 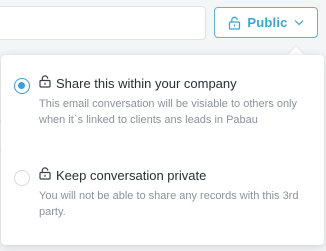 I want to click on privacy-option-title: Share this within your company, so click(x=138, y=83).